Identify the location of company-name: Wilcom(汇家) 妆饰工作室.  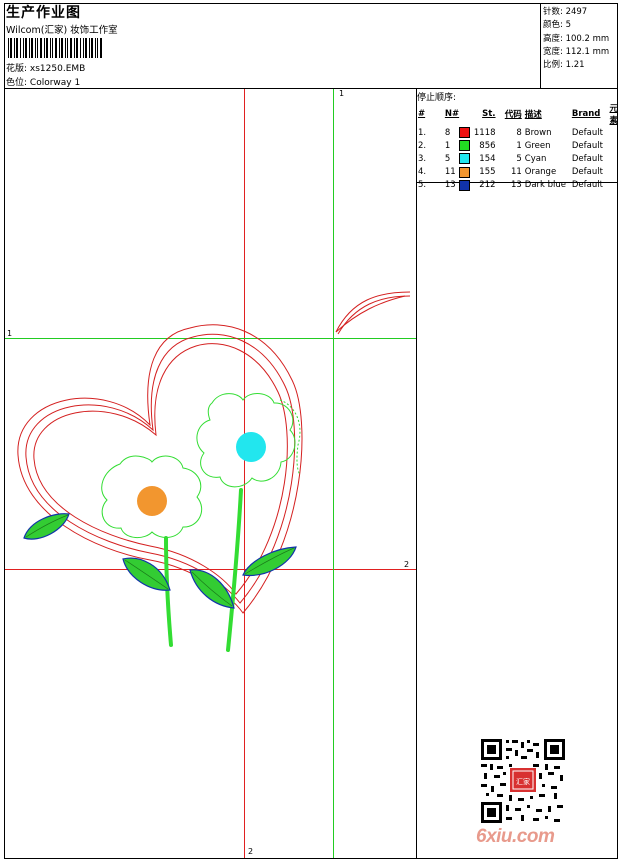
(62, 30).